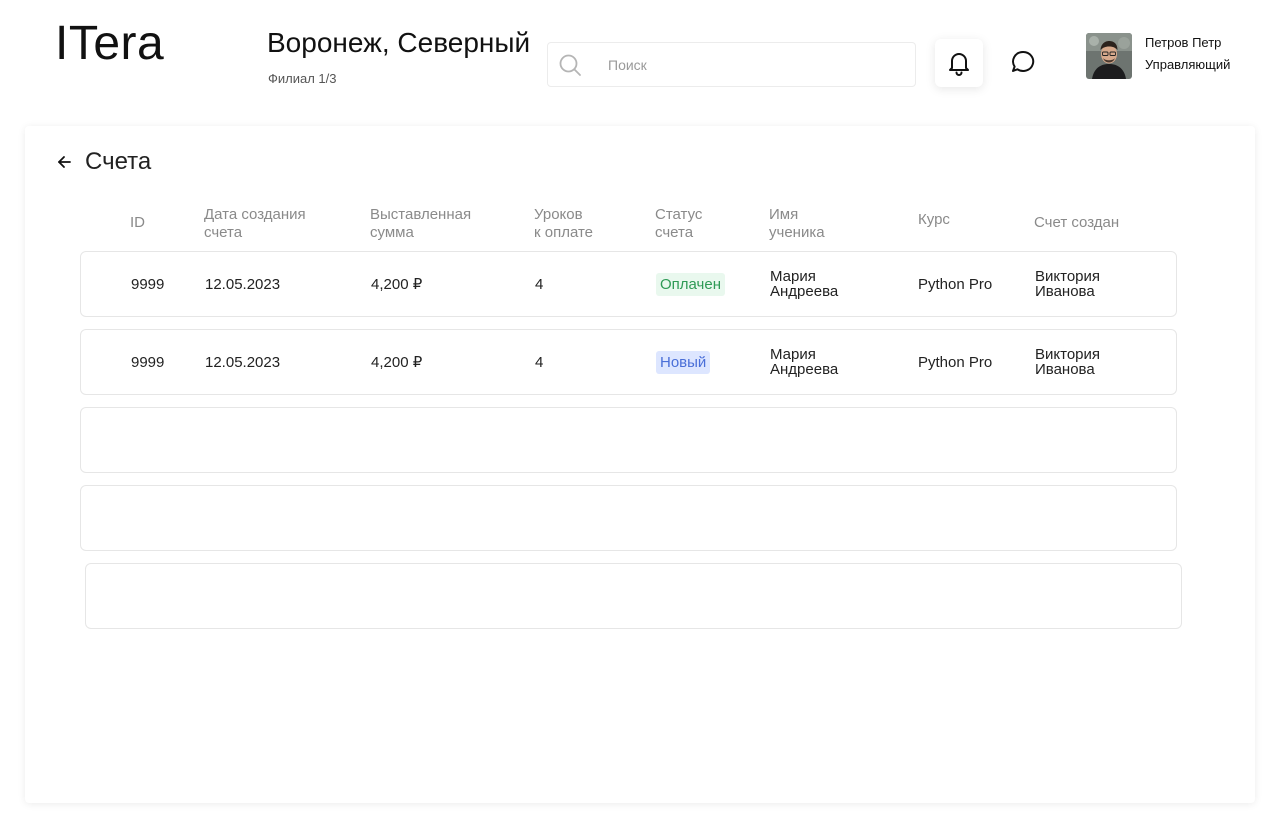 The image size is (1280, 827). I want to click on cell-status: Оплачен, so click(690, 284).